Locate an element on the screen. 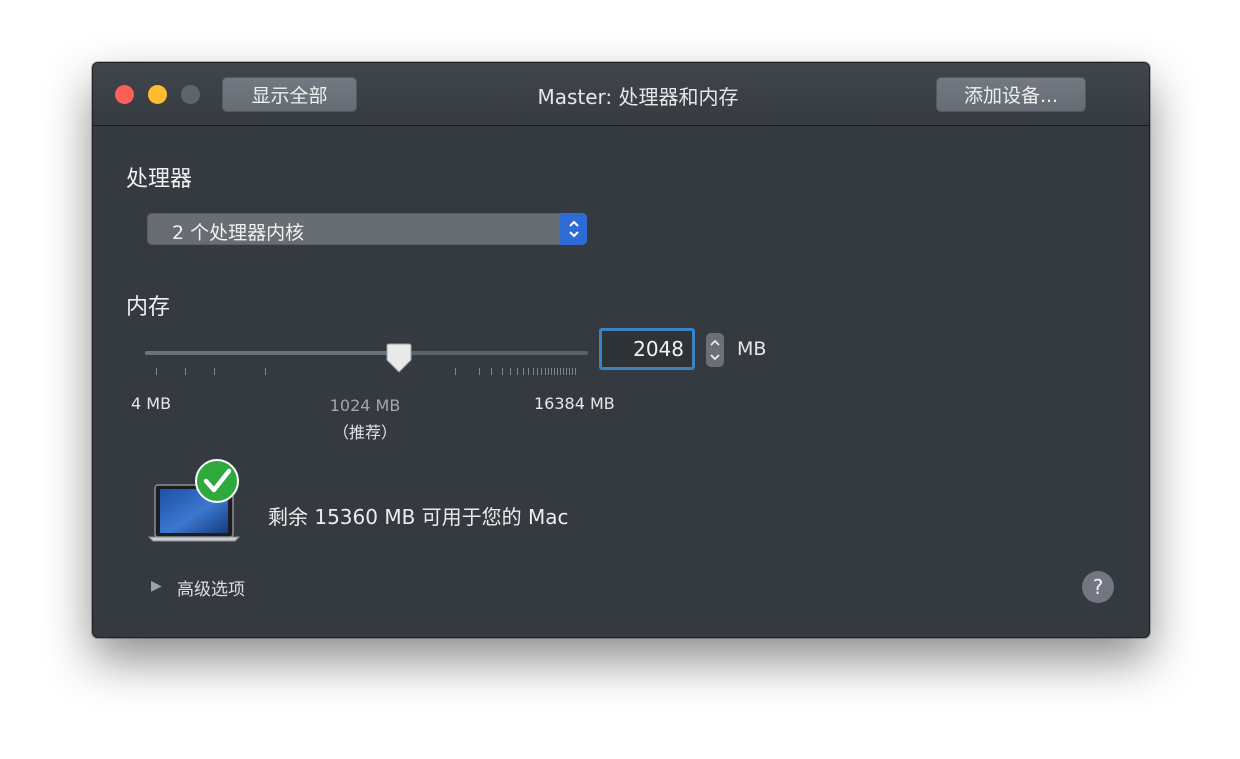 The image size is (1240, 759). minimize-icon is located at coordinates (157, 94).